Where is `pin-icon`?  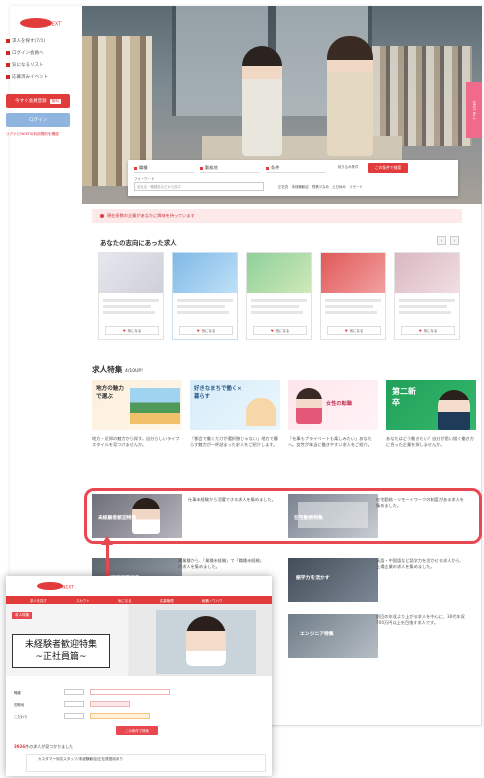
pin-icon is located at coordinates (267, 168).